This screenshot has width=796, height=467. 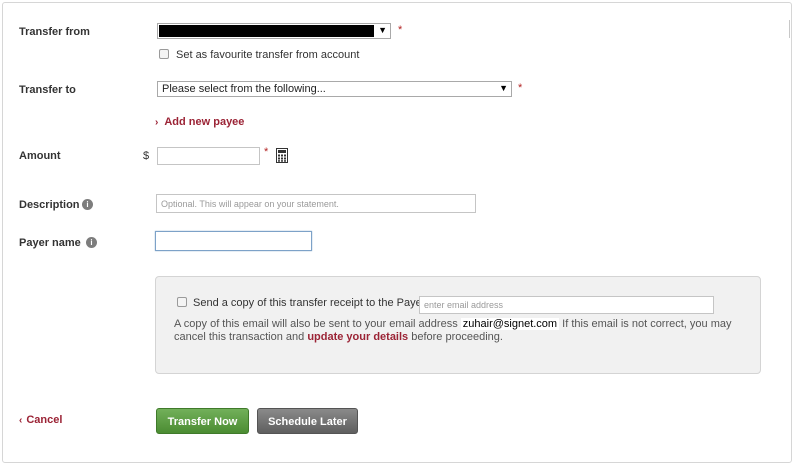 I want to click on amount-input, so click(x=208, y=156).